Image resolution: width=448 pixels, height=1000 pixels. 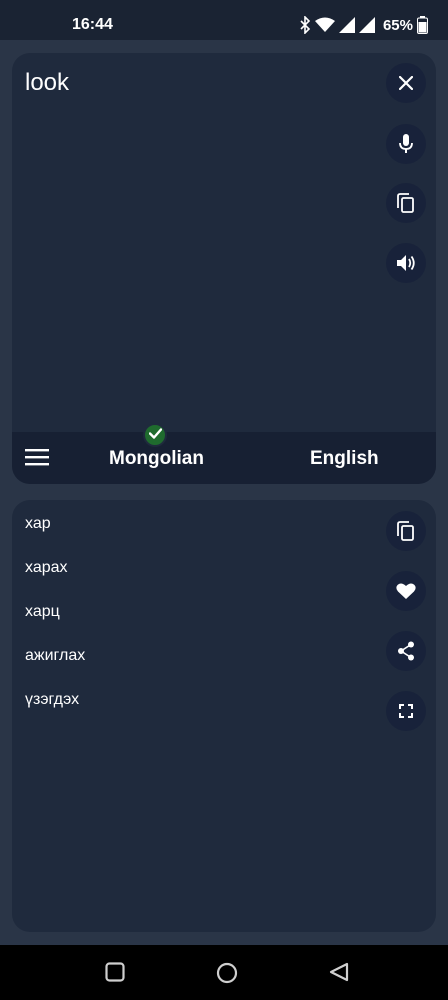 What do you see at coordinates (115, 974) in the screenshot?
I see `recents-icon` at bounding box center [115, 974].